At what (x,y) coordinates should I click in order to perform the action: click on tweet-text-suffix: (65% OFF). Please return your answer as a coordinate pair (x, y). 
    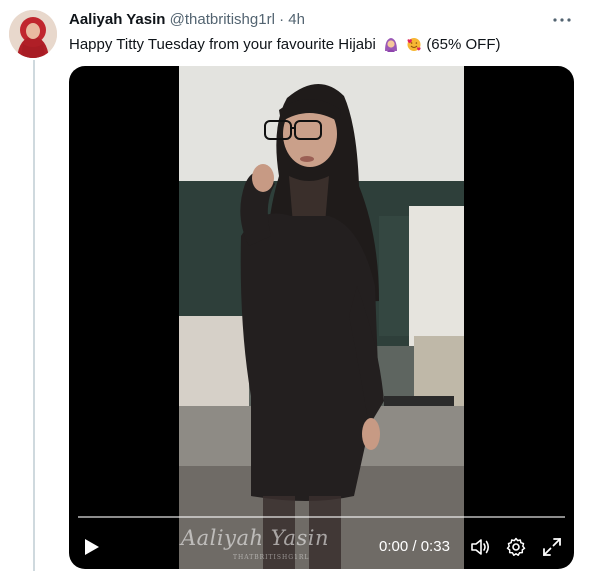
    Looking at the image, I should click on (463, 44).